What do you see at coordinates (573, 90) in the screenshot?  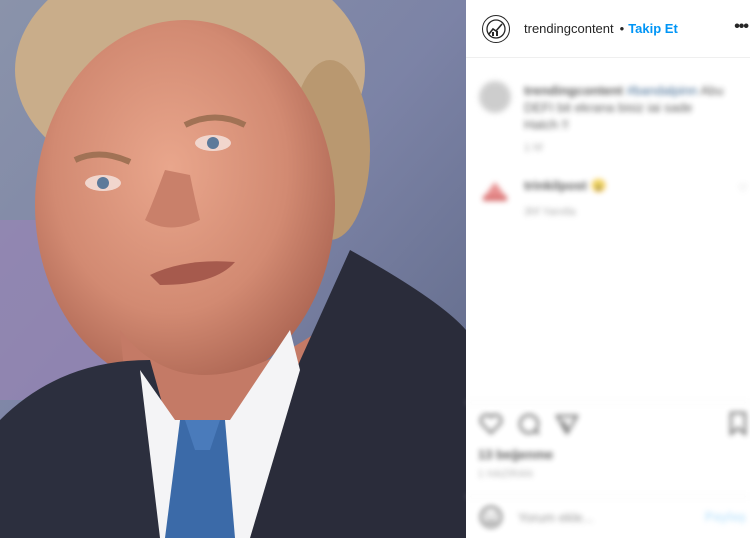 I see `comment-username: trendingcontent` at bounding box center [573, 90].